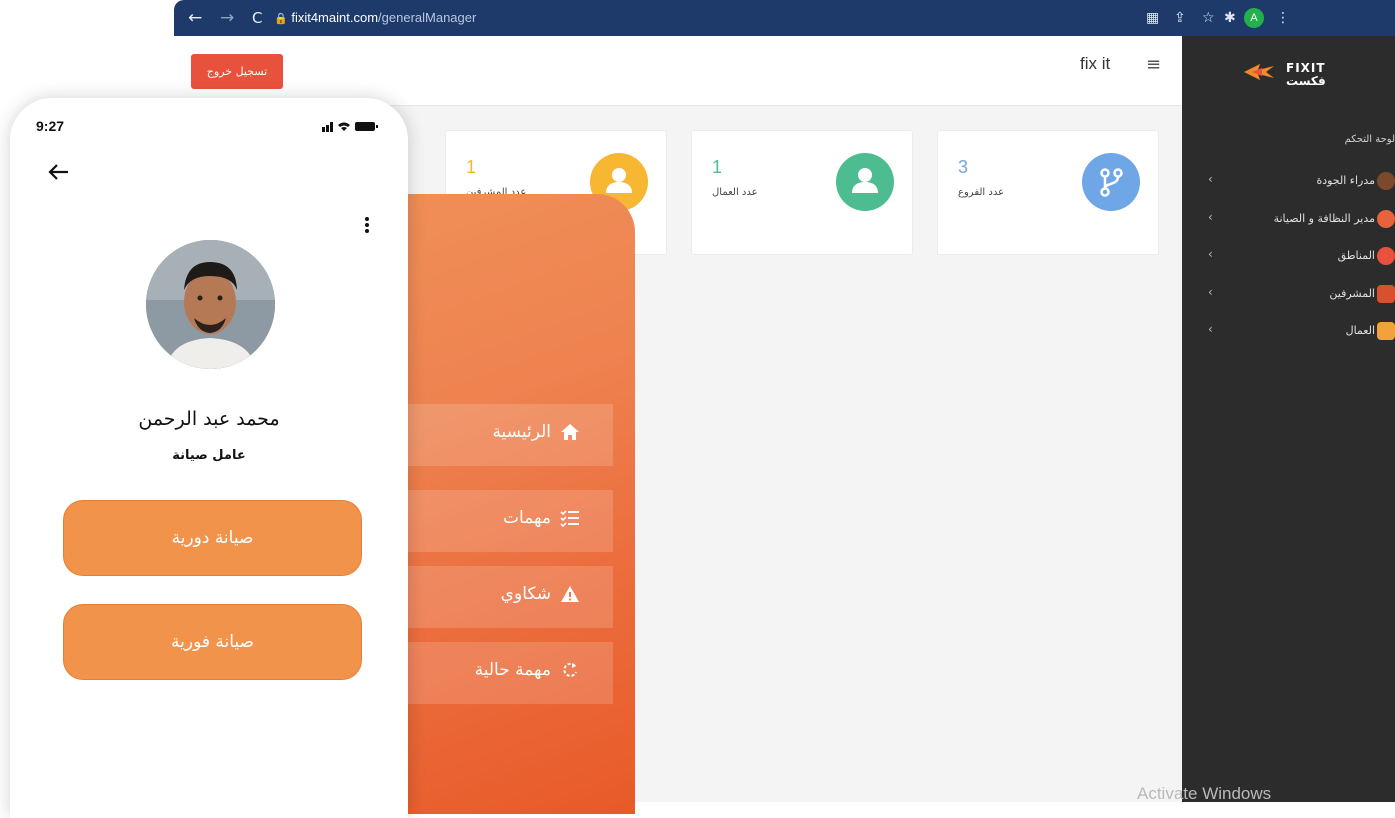  I want to click on url-domain: fixit4maint.com, so click(335, 17).